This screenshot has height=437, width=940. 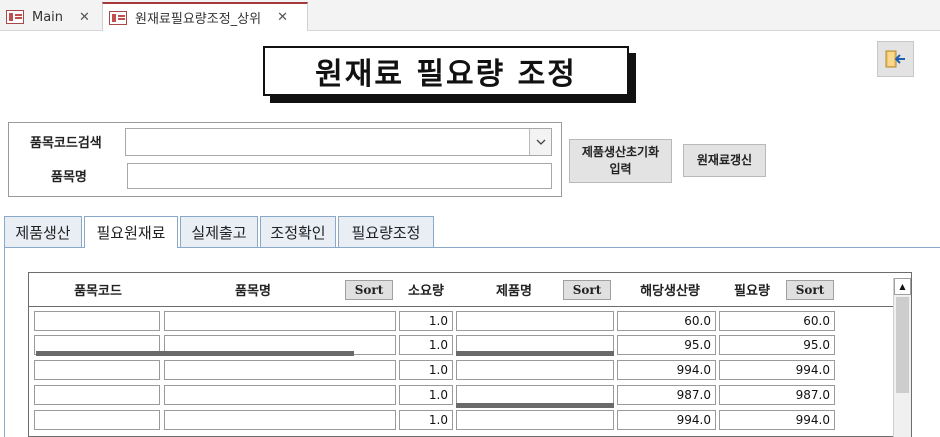 I want to click on scroll-thumb, so click(x=902, y=345).